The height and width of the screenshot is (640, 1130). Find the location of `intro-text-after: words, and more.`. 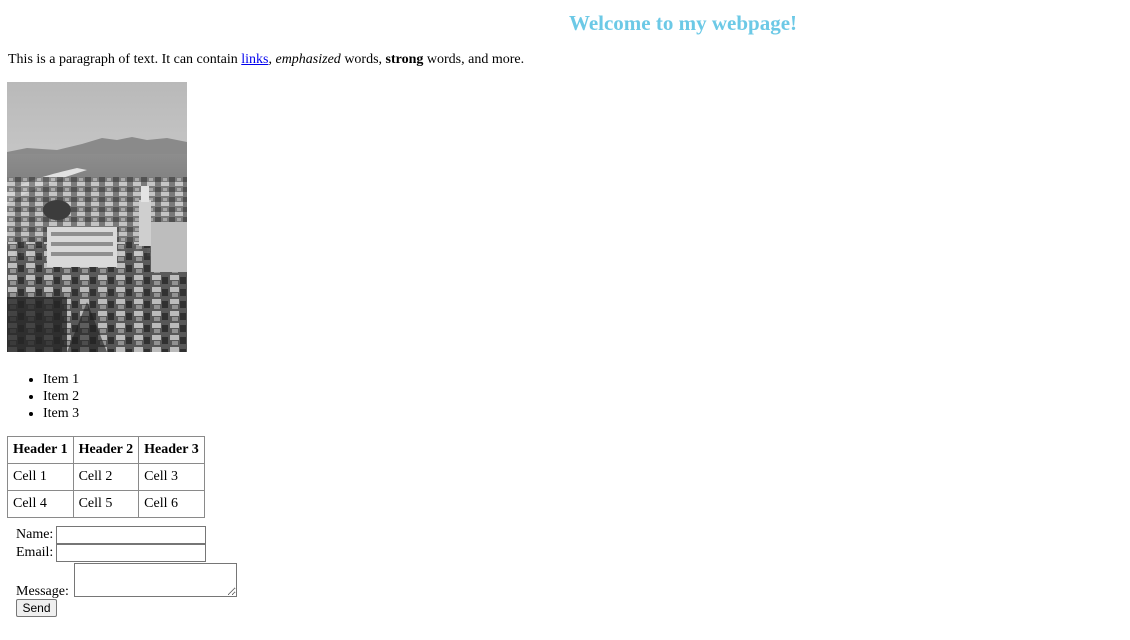

intro-text-after: words, and more. is located at coordinates (474, 59).